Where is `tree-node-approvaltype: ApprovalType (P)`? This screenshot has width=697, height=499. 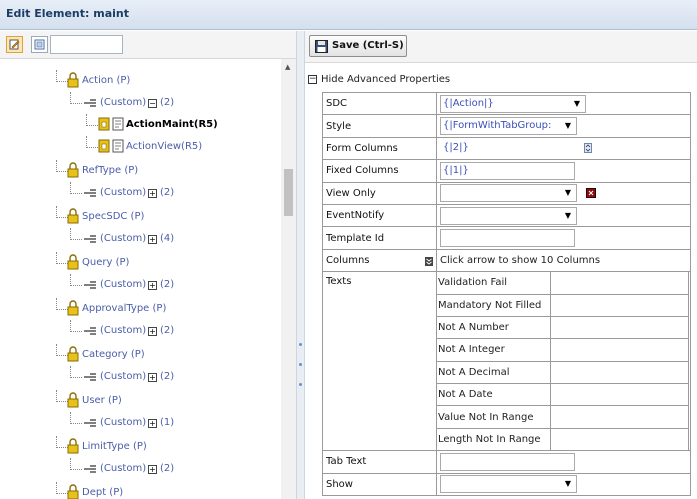 tree-node-approvaltype: ApprovalType (P) is located at coordinates (162, 309).